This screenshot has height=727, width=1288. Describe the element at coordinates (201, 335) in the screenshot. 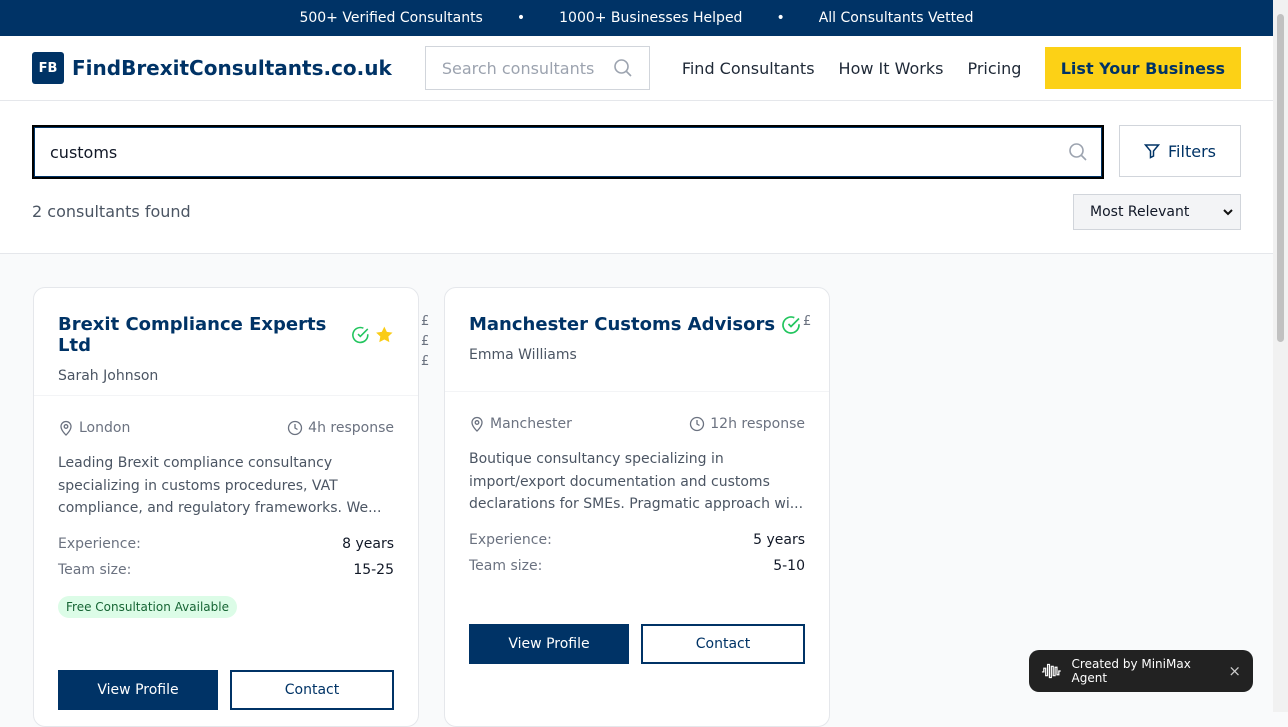

I see `consultant-name: Brexit Compliance Experts Ltd` at that location.